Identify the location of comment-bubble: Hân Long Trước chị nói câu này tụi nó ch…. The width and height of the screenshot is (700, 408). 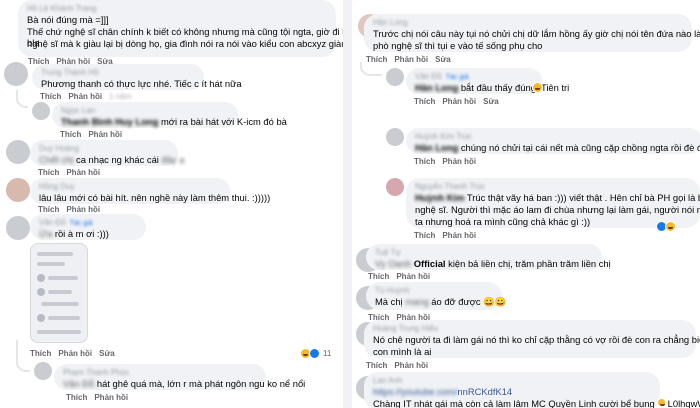
(532, 33).